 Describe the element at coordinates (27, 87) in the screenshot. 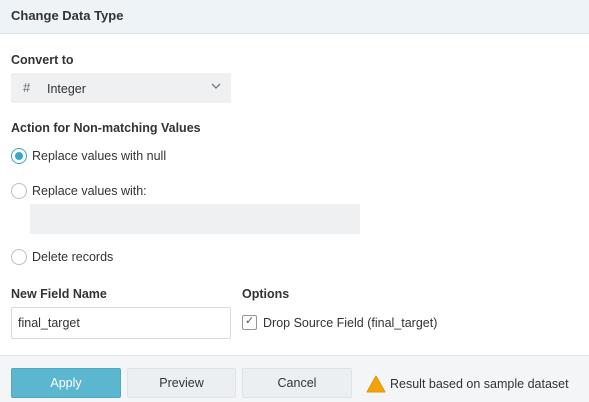

I see `hash-icon: #` at that location.